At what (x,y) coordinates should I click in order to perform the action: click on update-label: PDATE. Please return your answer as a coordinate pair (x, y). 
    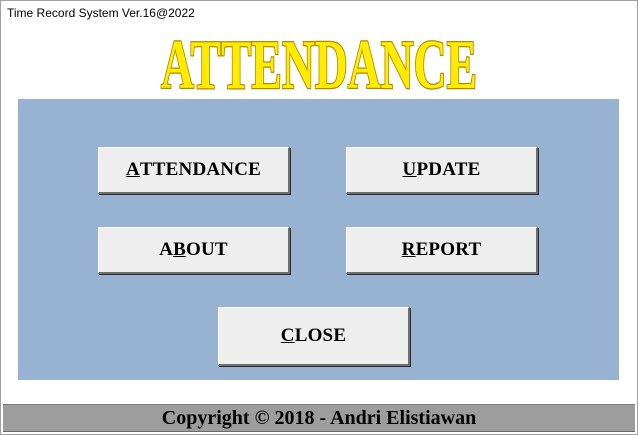
    Looking at the image, I should click on (448, 169).